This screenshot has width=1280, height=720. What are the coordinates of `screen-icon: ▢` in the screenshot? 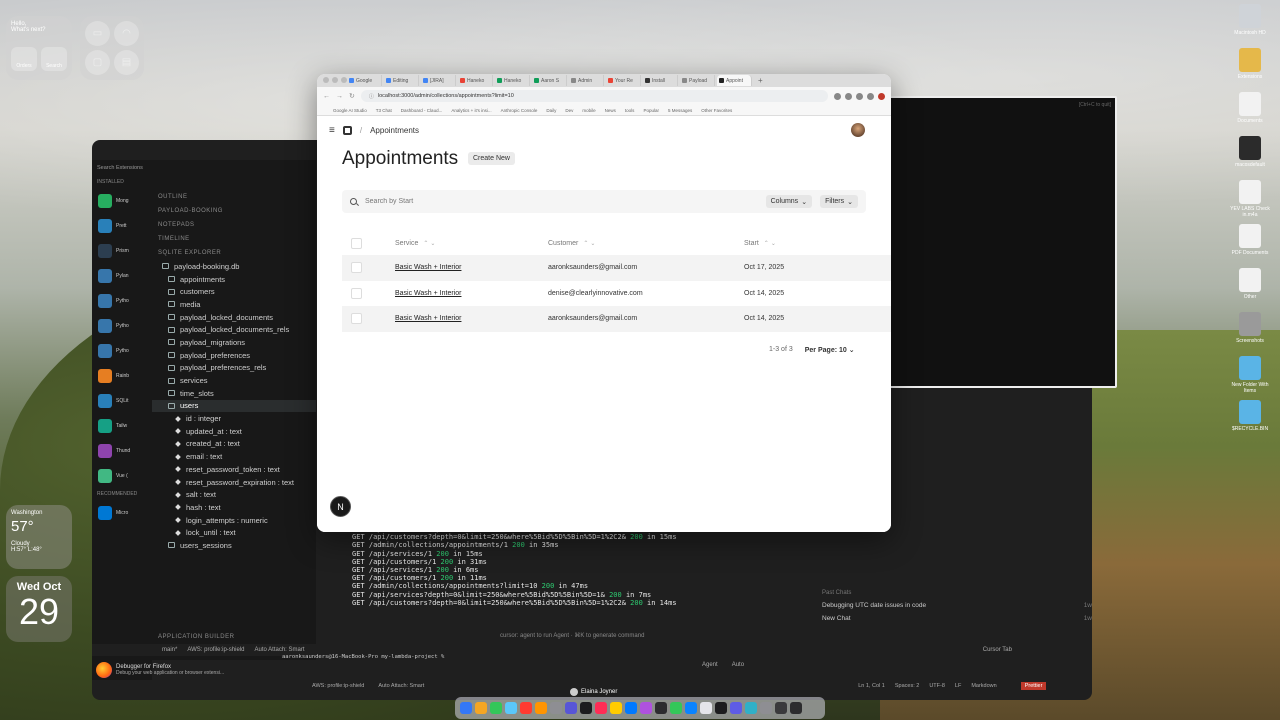 It's located at (97, 62).